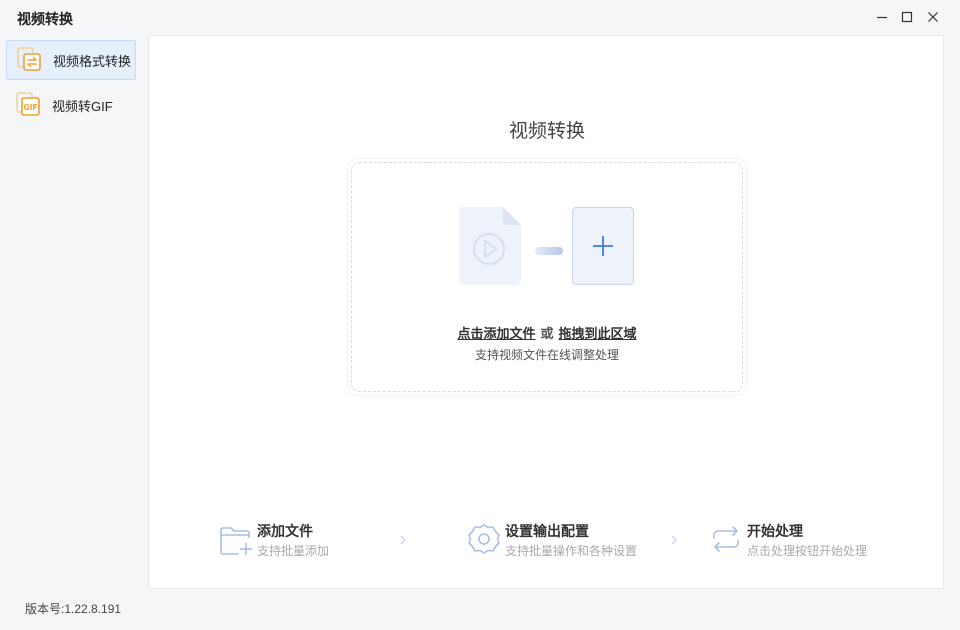 This screenshot has width=960, height=630. I want to click on step-start-processing: 开始处理 点击处理按钮开始处理, so click(804, 540).